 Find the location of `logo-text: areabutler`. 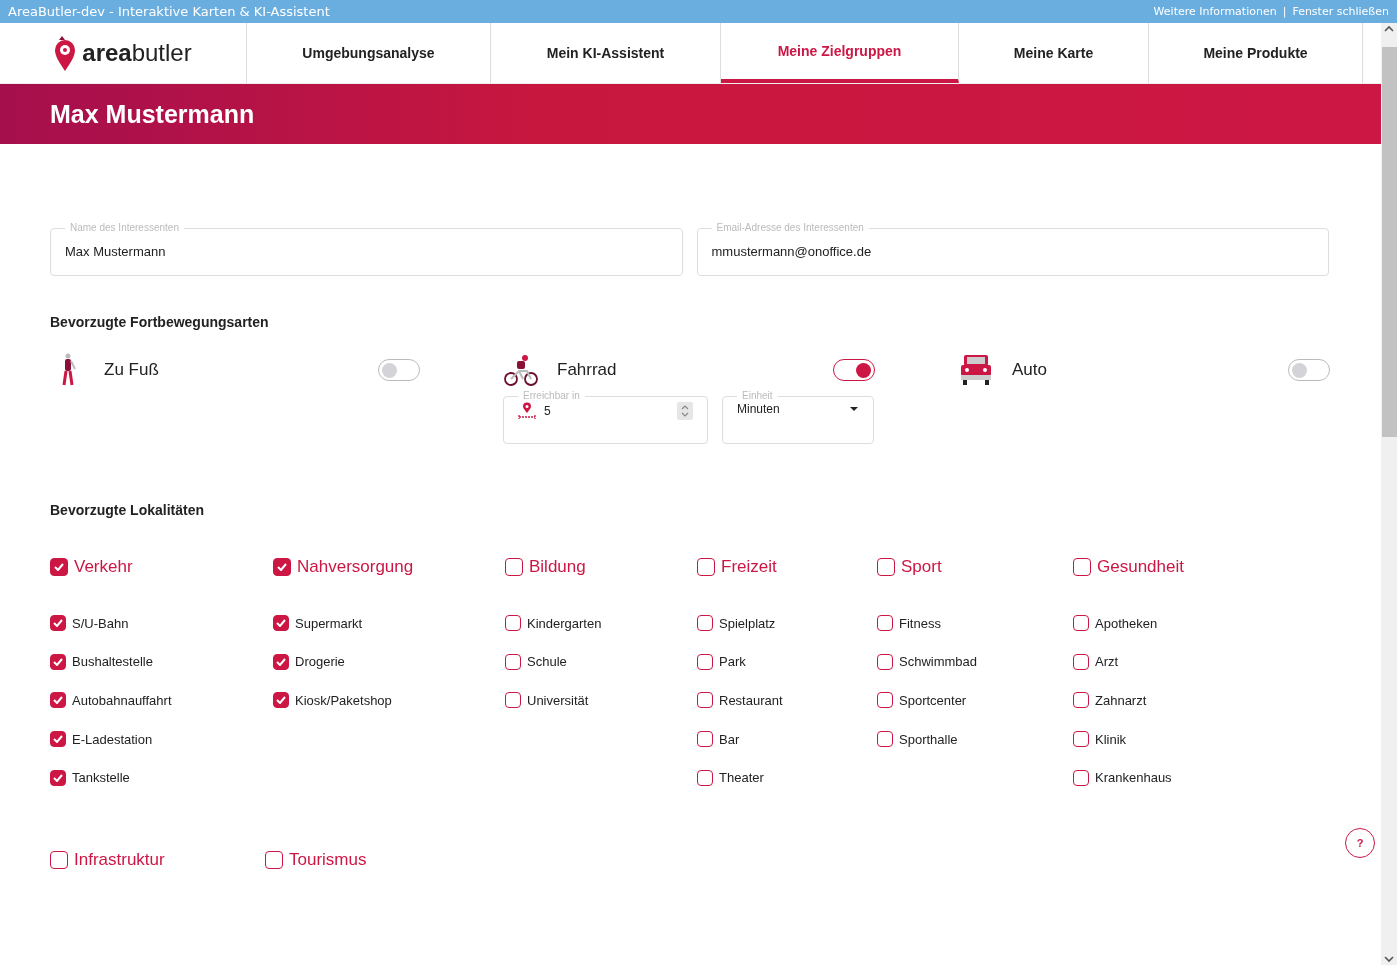

logo-text: areabutler is located at coordinates (137, 53).